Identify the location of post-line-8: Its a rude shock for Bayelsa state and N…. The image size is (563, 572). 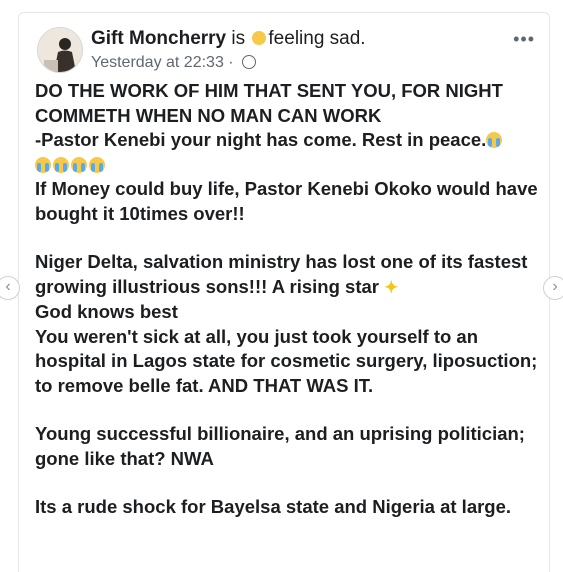
(273, 506).